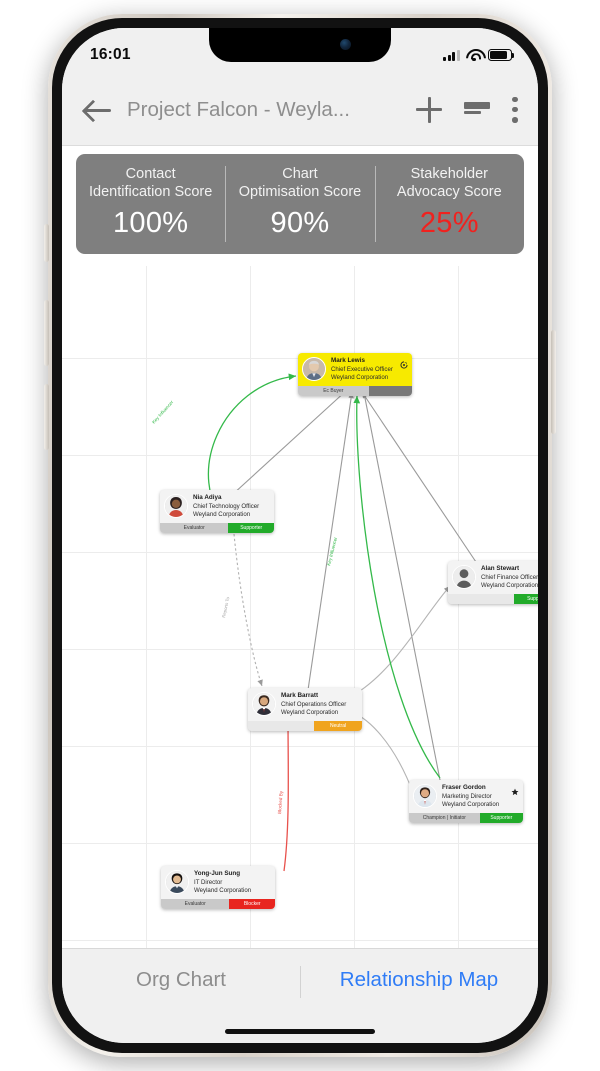  What do you see at coordinates (208, 882) in the screenshot?
I see `node-role: IT Director` at bounding box center [208, 882].